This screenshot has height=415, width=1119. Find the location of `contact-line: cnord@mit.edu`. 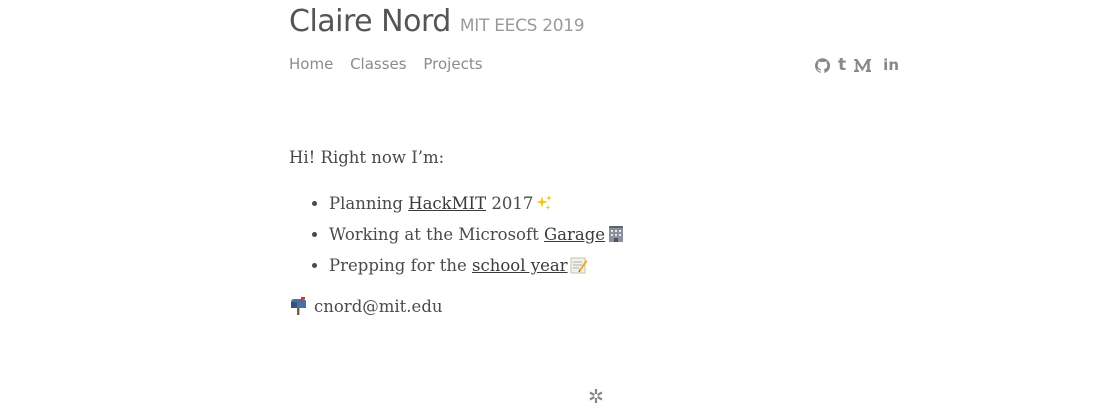

contact-line: cnord@mit.edu is located at coordinates (366, 308).